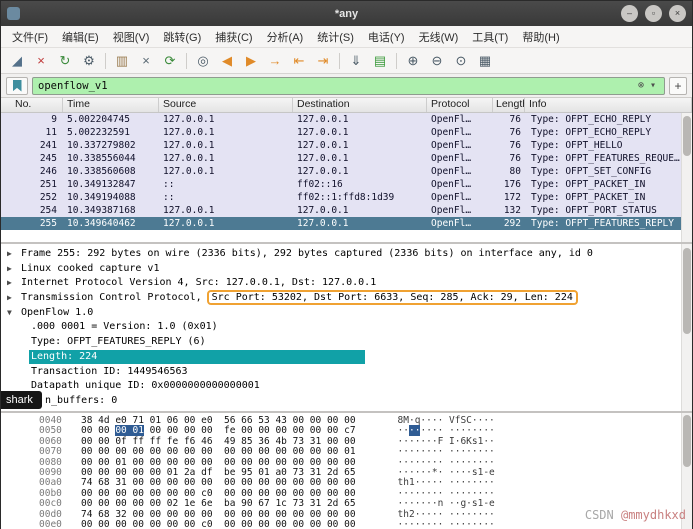  I want to click on detail-line: Type: OFPT_FEATURES_REPLY (6), so click(346, 342).